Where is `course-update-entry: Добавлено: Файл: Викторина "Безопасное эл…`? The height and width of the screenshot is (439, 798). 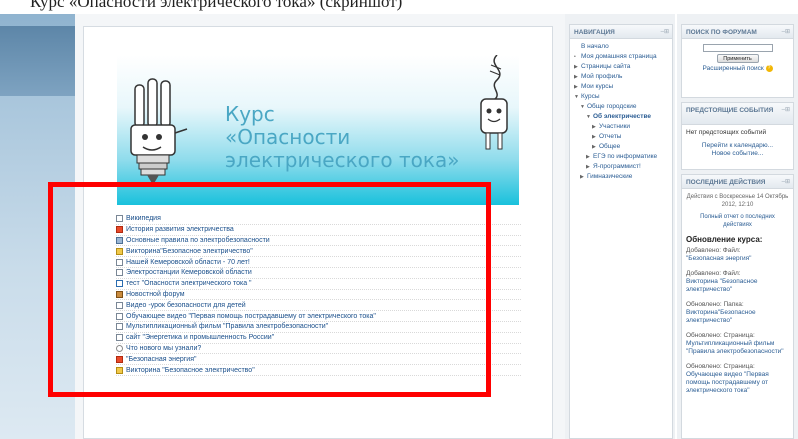 course-update-entry: Добавлено: Файл: Викторина "Безопасное эл… is located at coordinates (737, 282).